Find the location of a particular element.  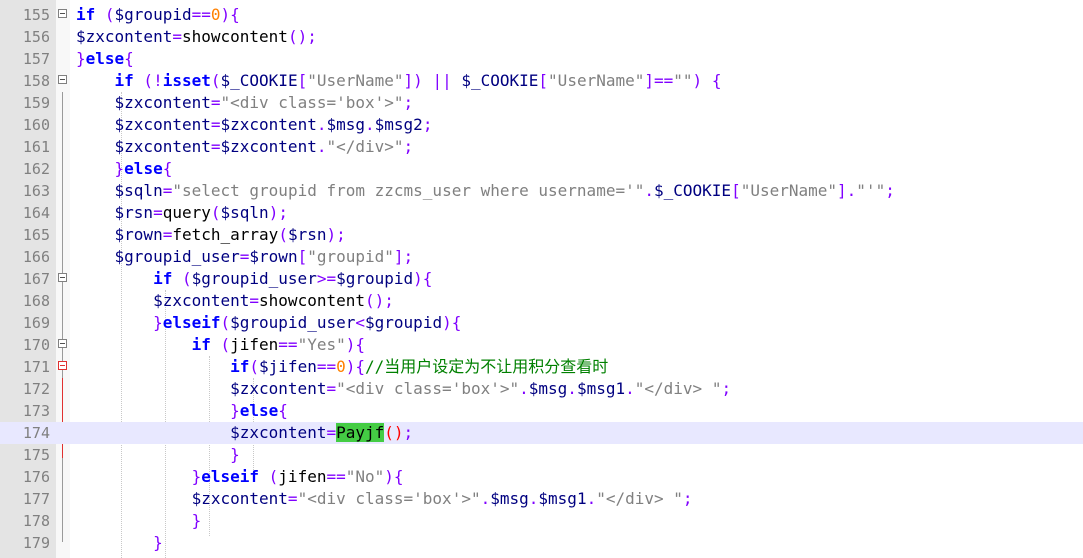

code-text: $rsn=query($sqln); is located at coordinates (201, 212).